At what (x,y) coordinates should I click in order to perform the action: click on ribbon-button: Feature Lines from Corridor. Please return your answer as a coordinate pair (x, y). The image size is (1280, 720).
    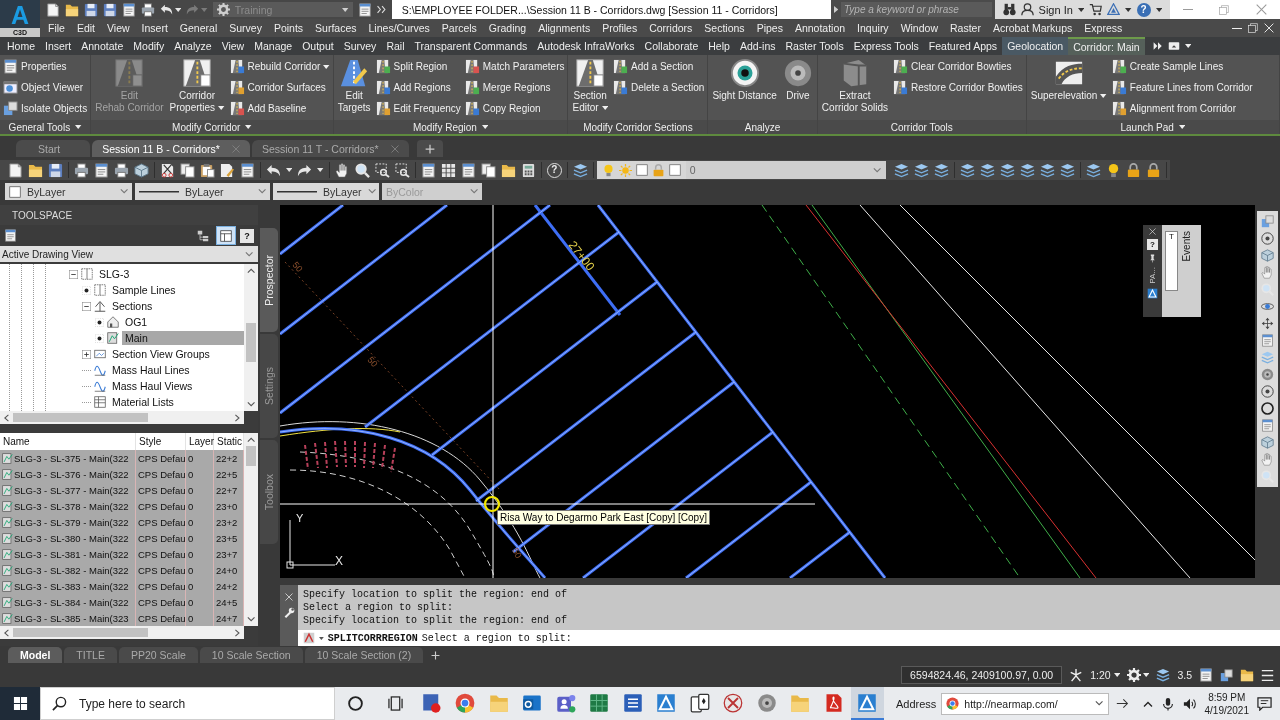
    Looking at the image, I should click on (1182, 87).